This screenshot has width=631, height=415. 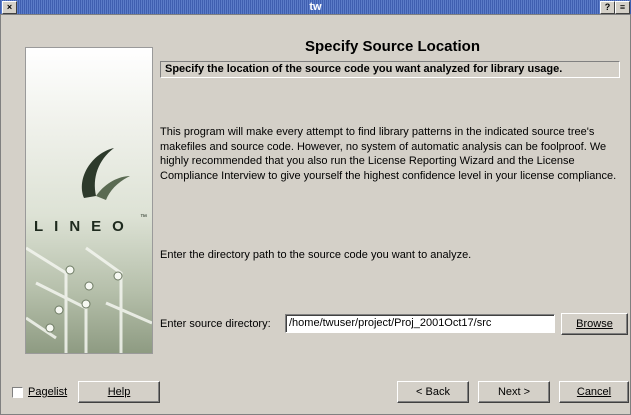 What do you see at coordinates (89, 250) in the screenshot?
I see `circuit-graphic` at bounding box center [89, 250].